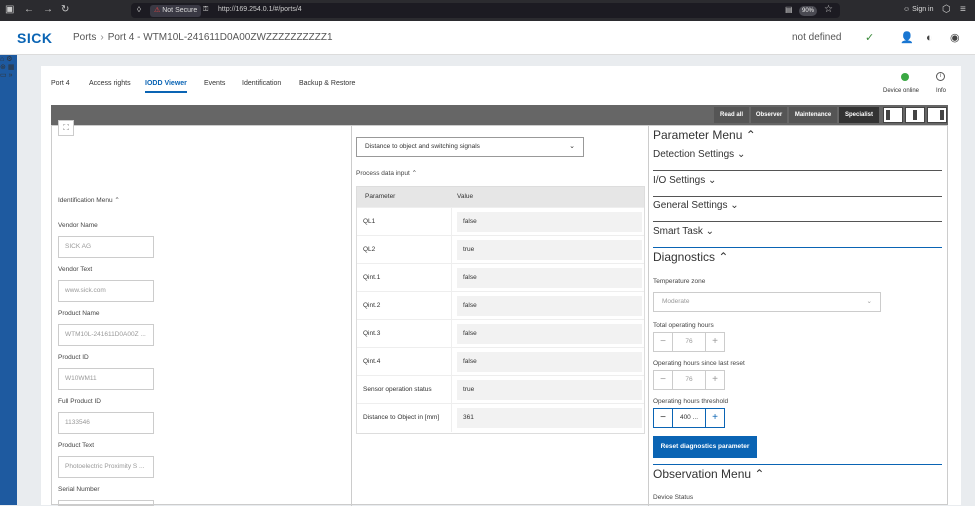  Describe the element at coordinates (690, 257) in the screenshot. I see `diagnostics-title: Diagnostics ⌃` at that location.